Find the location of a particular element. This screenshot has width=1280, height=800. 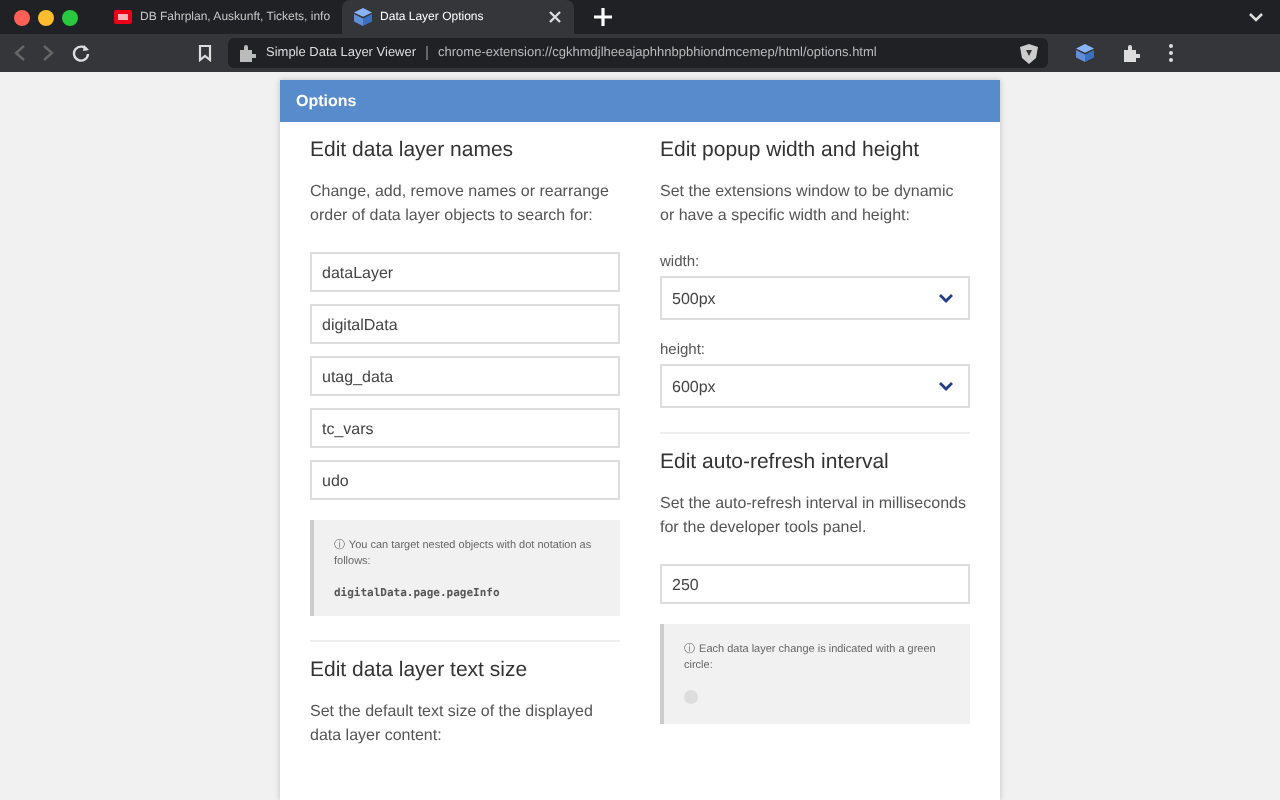

section-description: Set the default text size of the displayed data layer content: is located at coordinates (452, 724).